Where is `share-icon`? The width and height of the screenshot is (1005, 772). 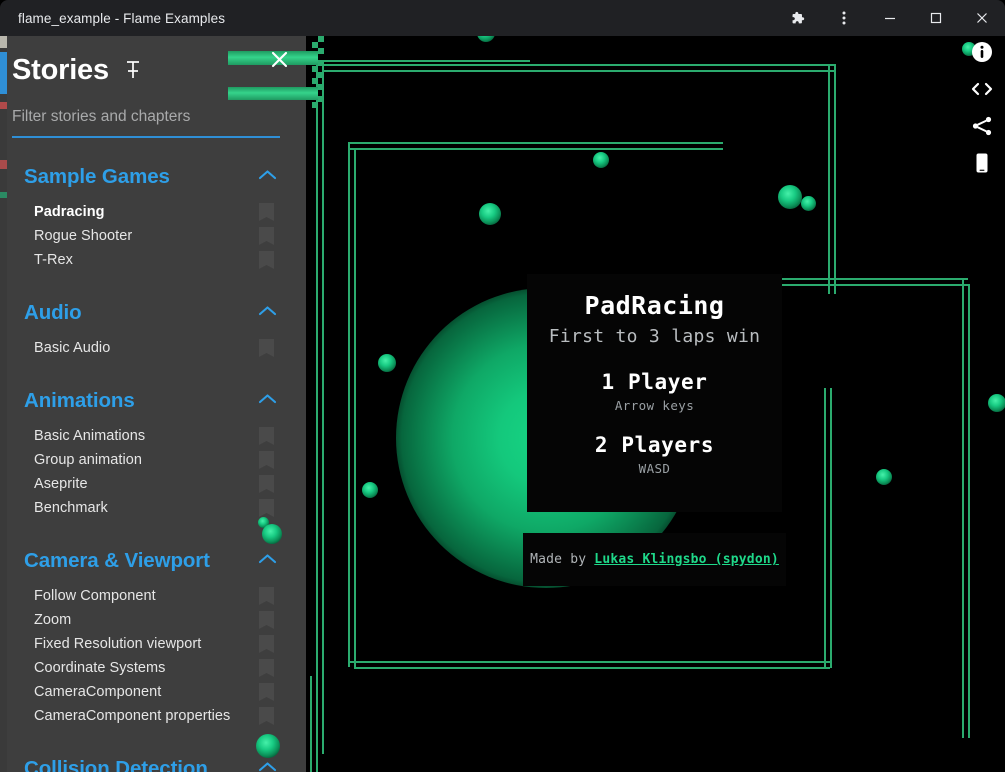 share-icon is located at coordinates (982, 126).